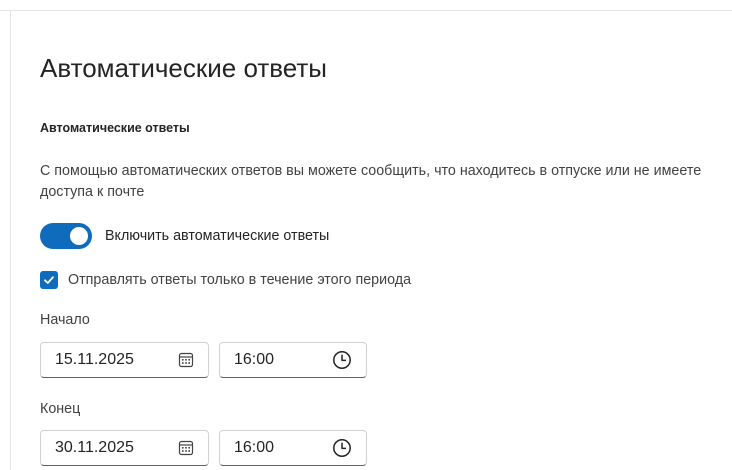 This screenshot has width=732, height=470. Describe the element at coordinates (115, 128) in the screenshot. I see `section-title: Автоматические ответы` at that location.